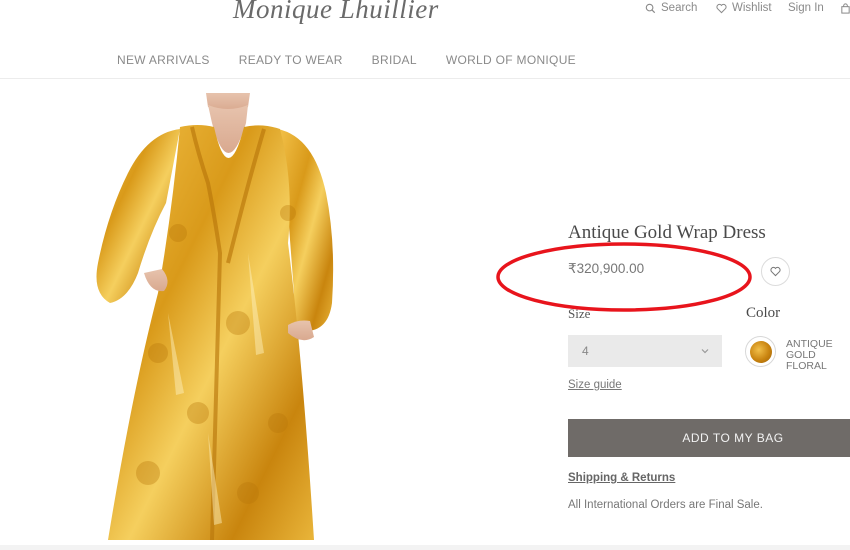 The height and width of the screenshot is (550, 850). I want to click on header-divider, so click(425, 78).